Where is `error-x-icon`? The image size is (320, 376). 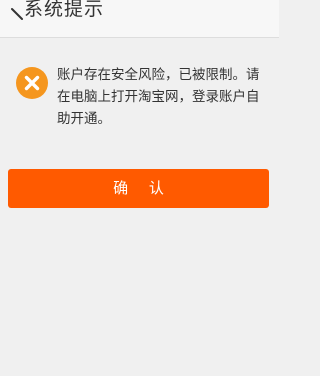
error-x-icon is located at coordinates (32, 83).